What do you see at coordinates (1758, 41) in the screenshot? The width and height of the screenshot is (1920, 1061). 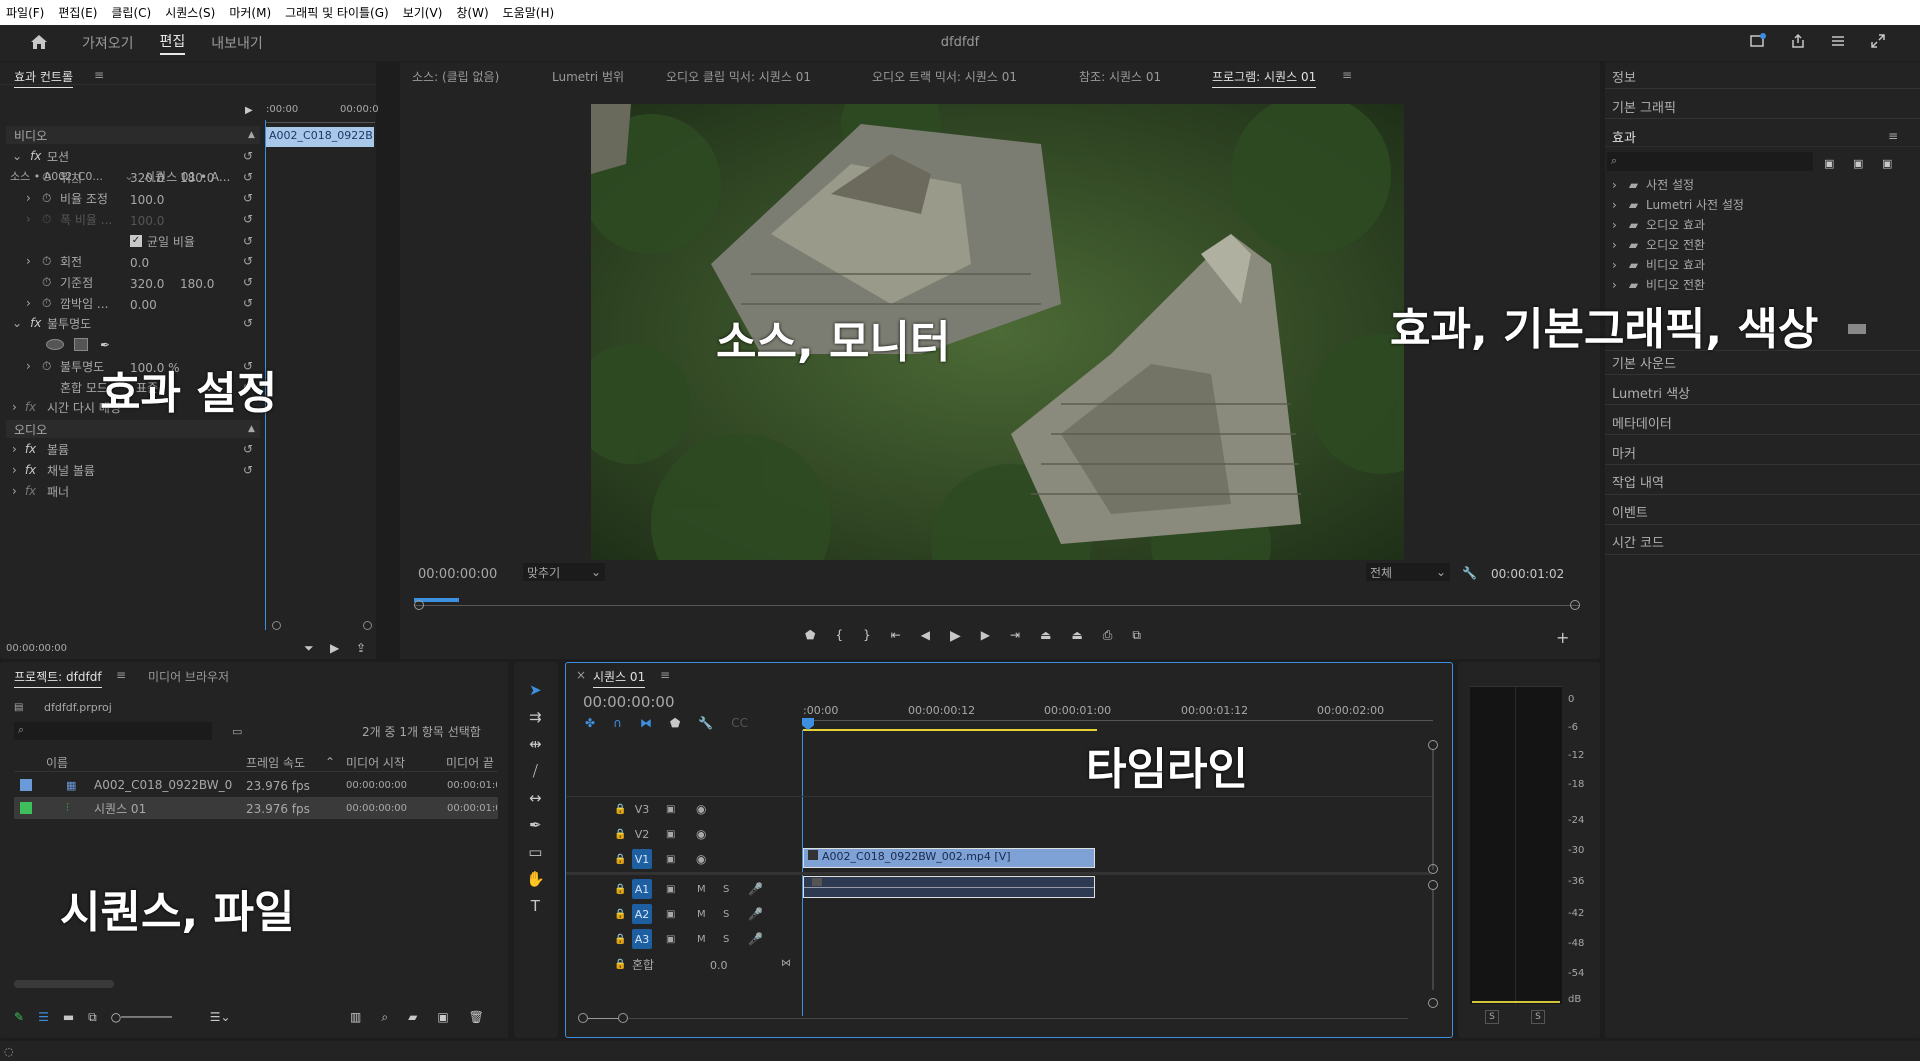 I see `quick-export-icon` at bounding box center [1758, 41].